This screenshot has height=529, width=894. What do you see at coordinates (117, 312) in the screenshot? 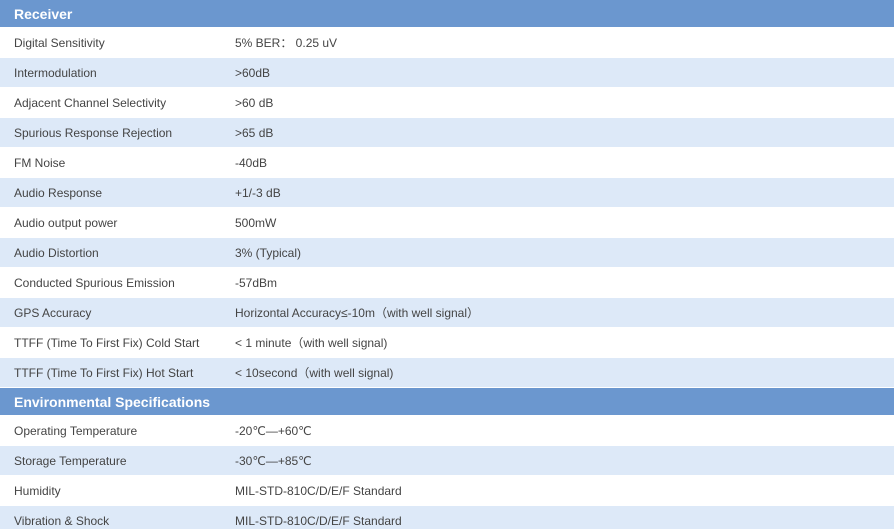
I see `spec-label: GPS Accuracy` at bounding box center [117, 312].